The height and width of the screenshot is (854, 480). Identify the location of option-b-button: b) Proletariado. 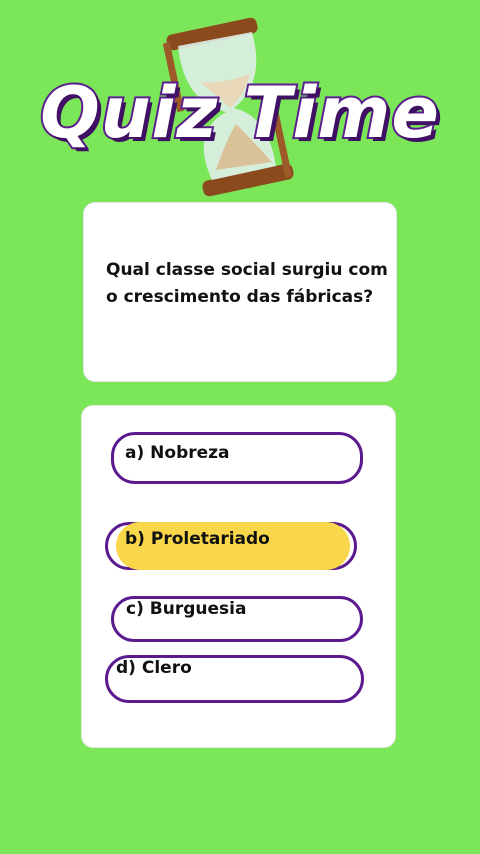
(231, 546).